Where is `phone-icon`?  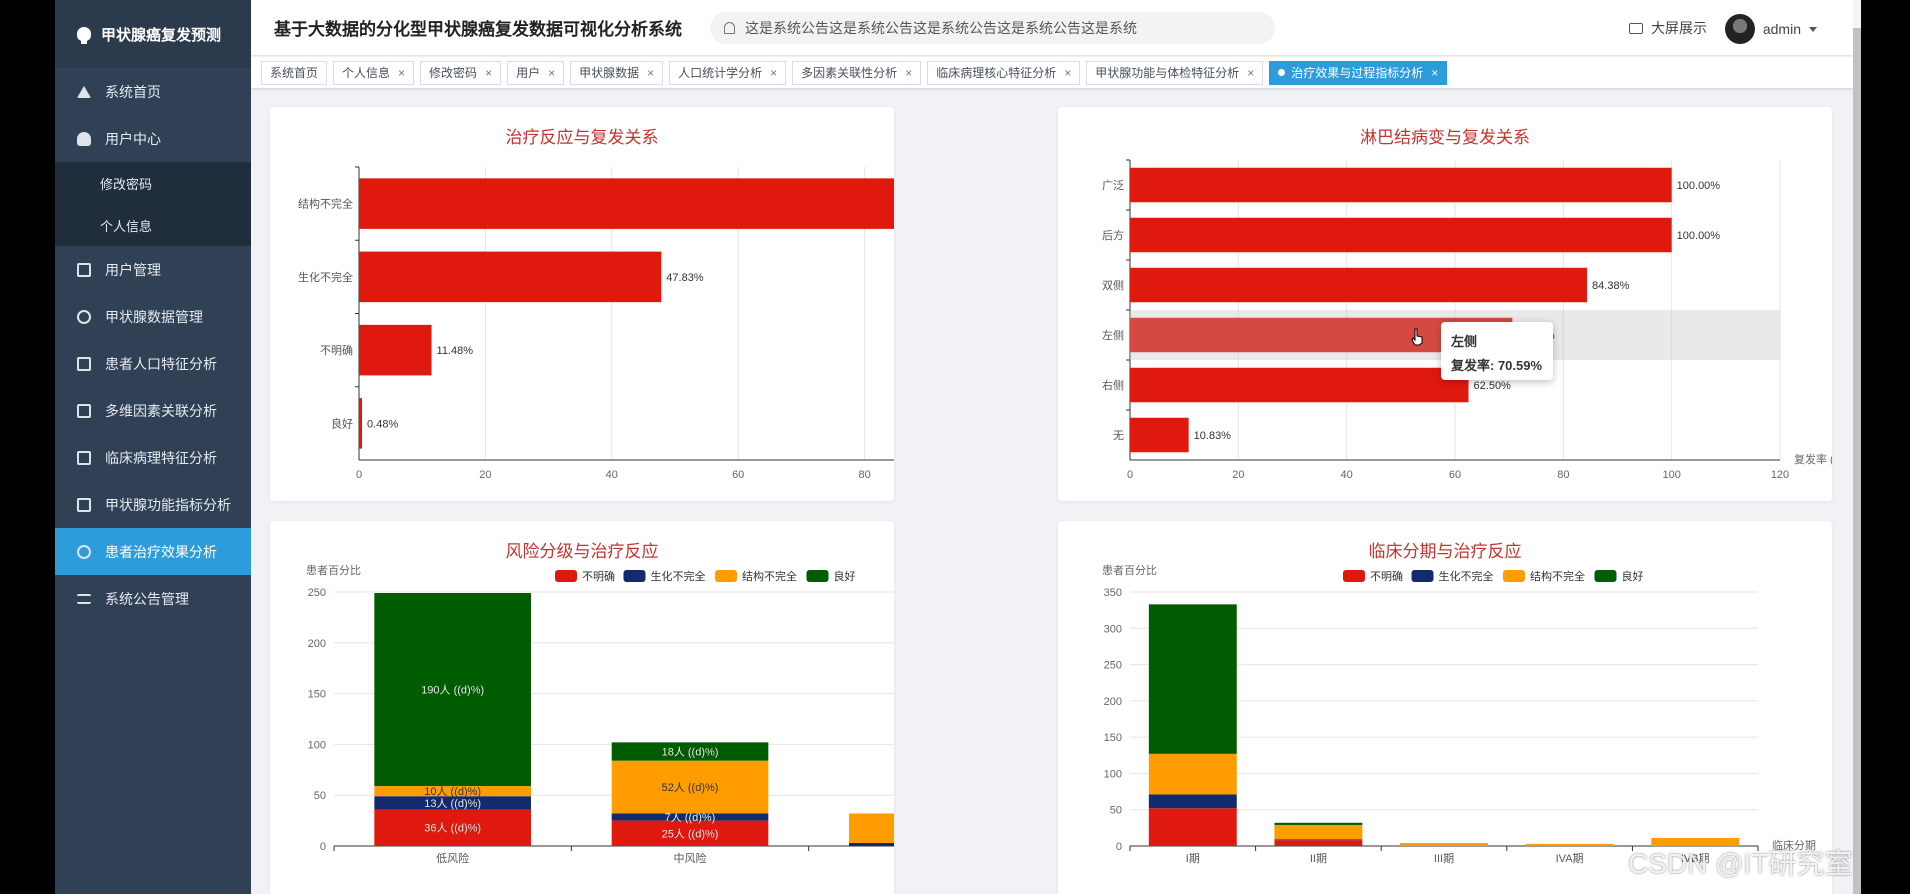 phone-icon is located at coordinates (84, 457).